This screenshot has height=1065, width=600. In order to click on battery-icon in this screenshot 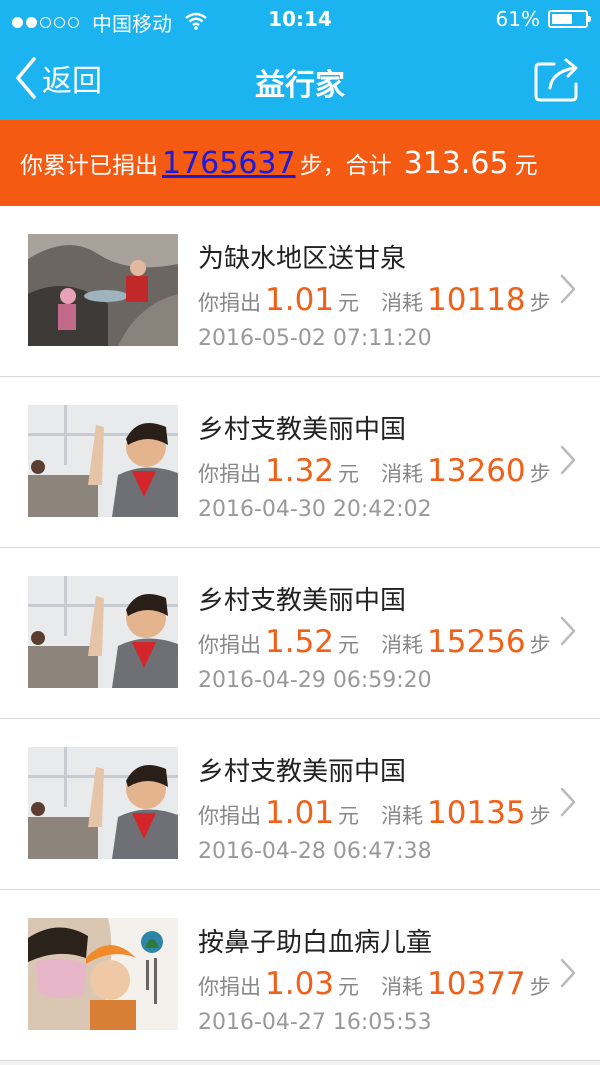, I will do `click(569, 19)`.